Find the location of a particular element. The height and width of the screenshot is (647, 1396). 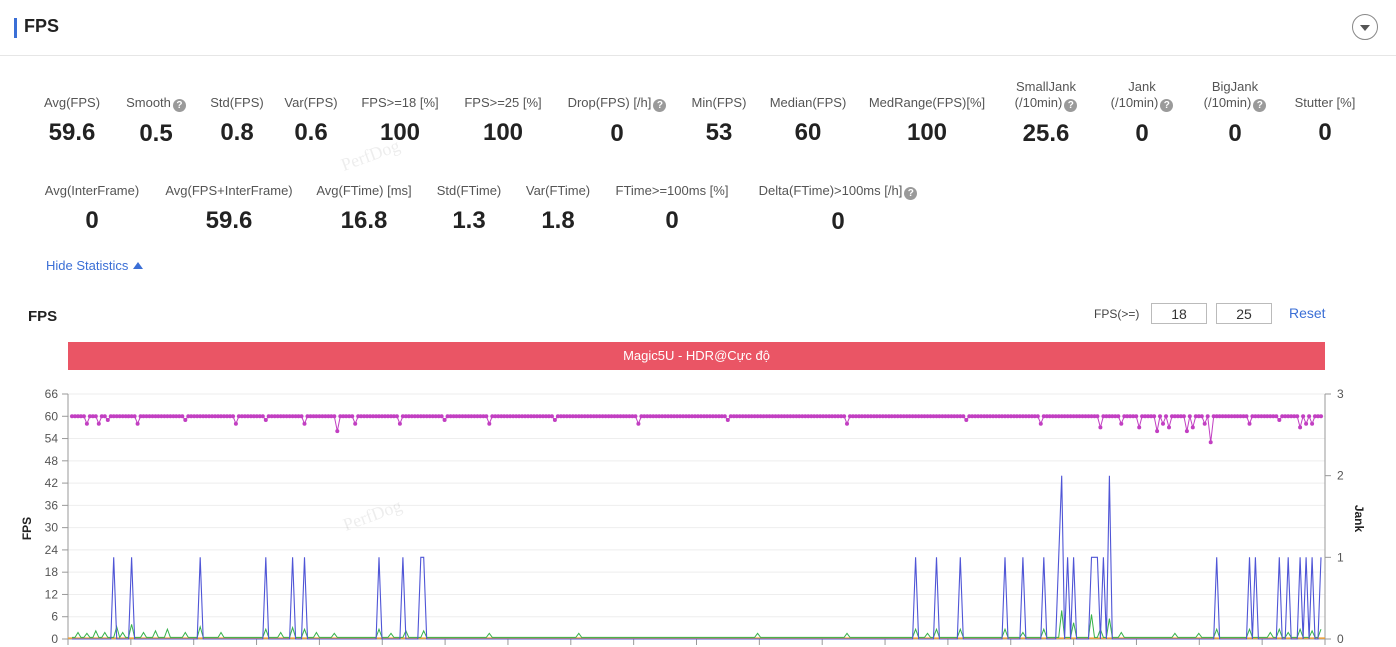

stat-label: BigJank is located at coordinates (1235, 87).